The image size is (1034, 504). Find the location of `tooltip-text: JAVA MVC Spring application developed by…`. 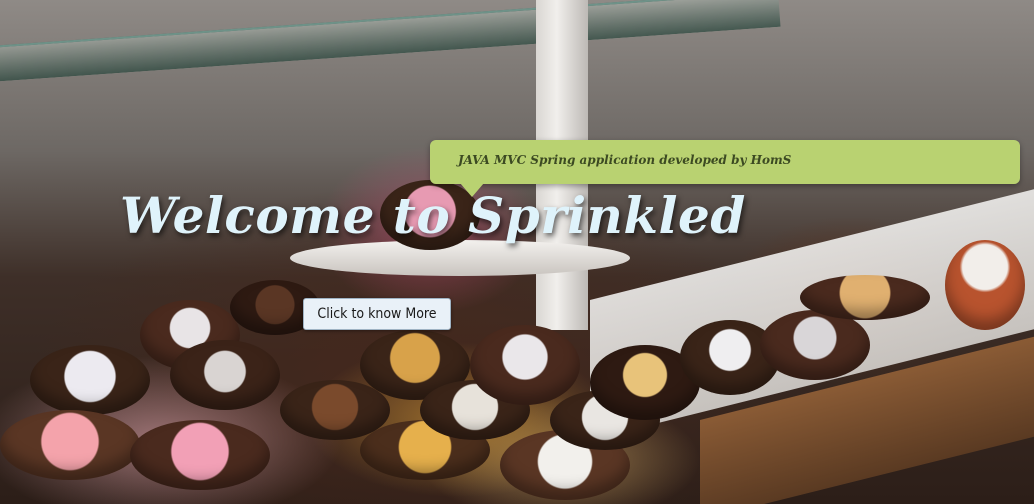

tooltip-text: JAVA MVC Spring application developed by… is located at coordinates (625, 160).